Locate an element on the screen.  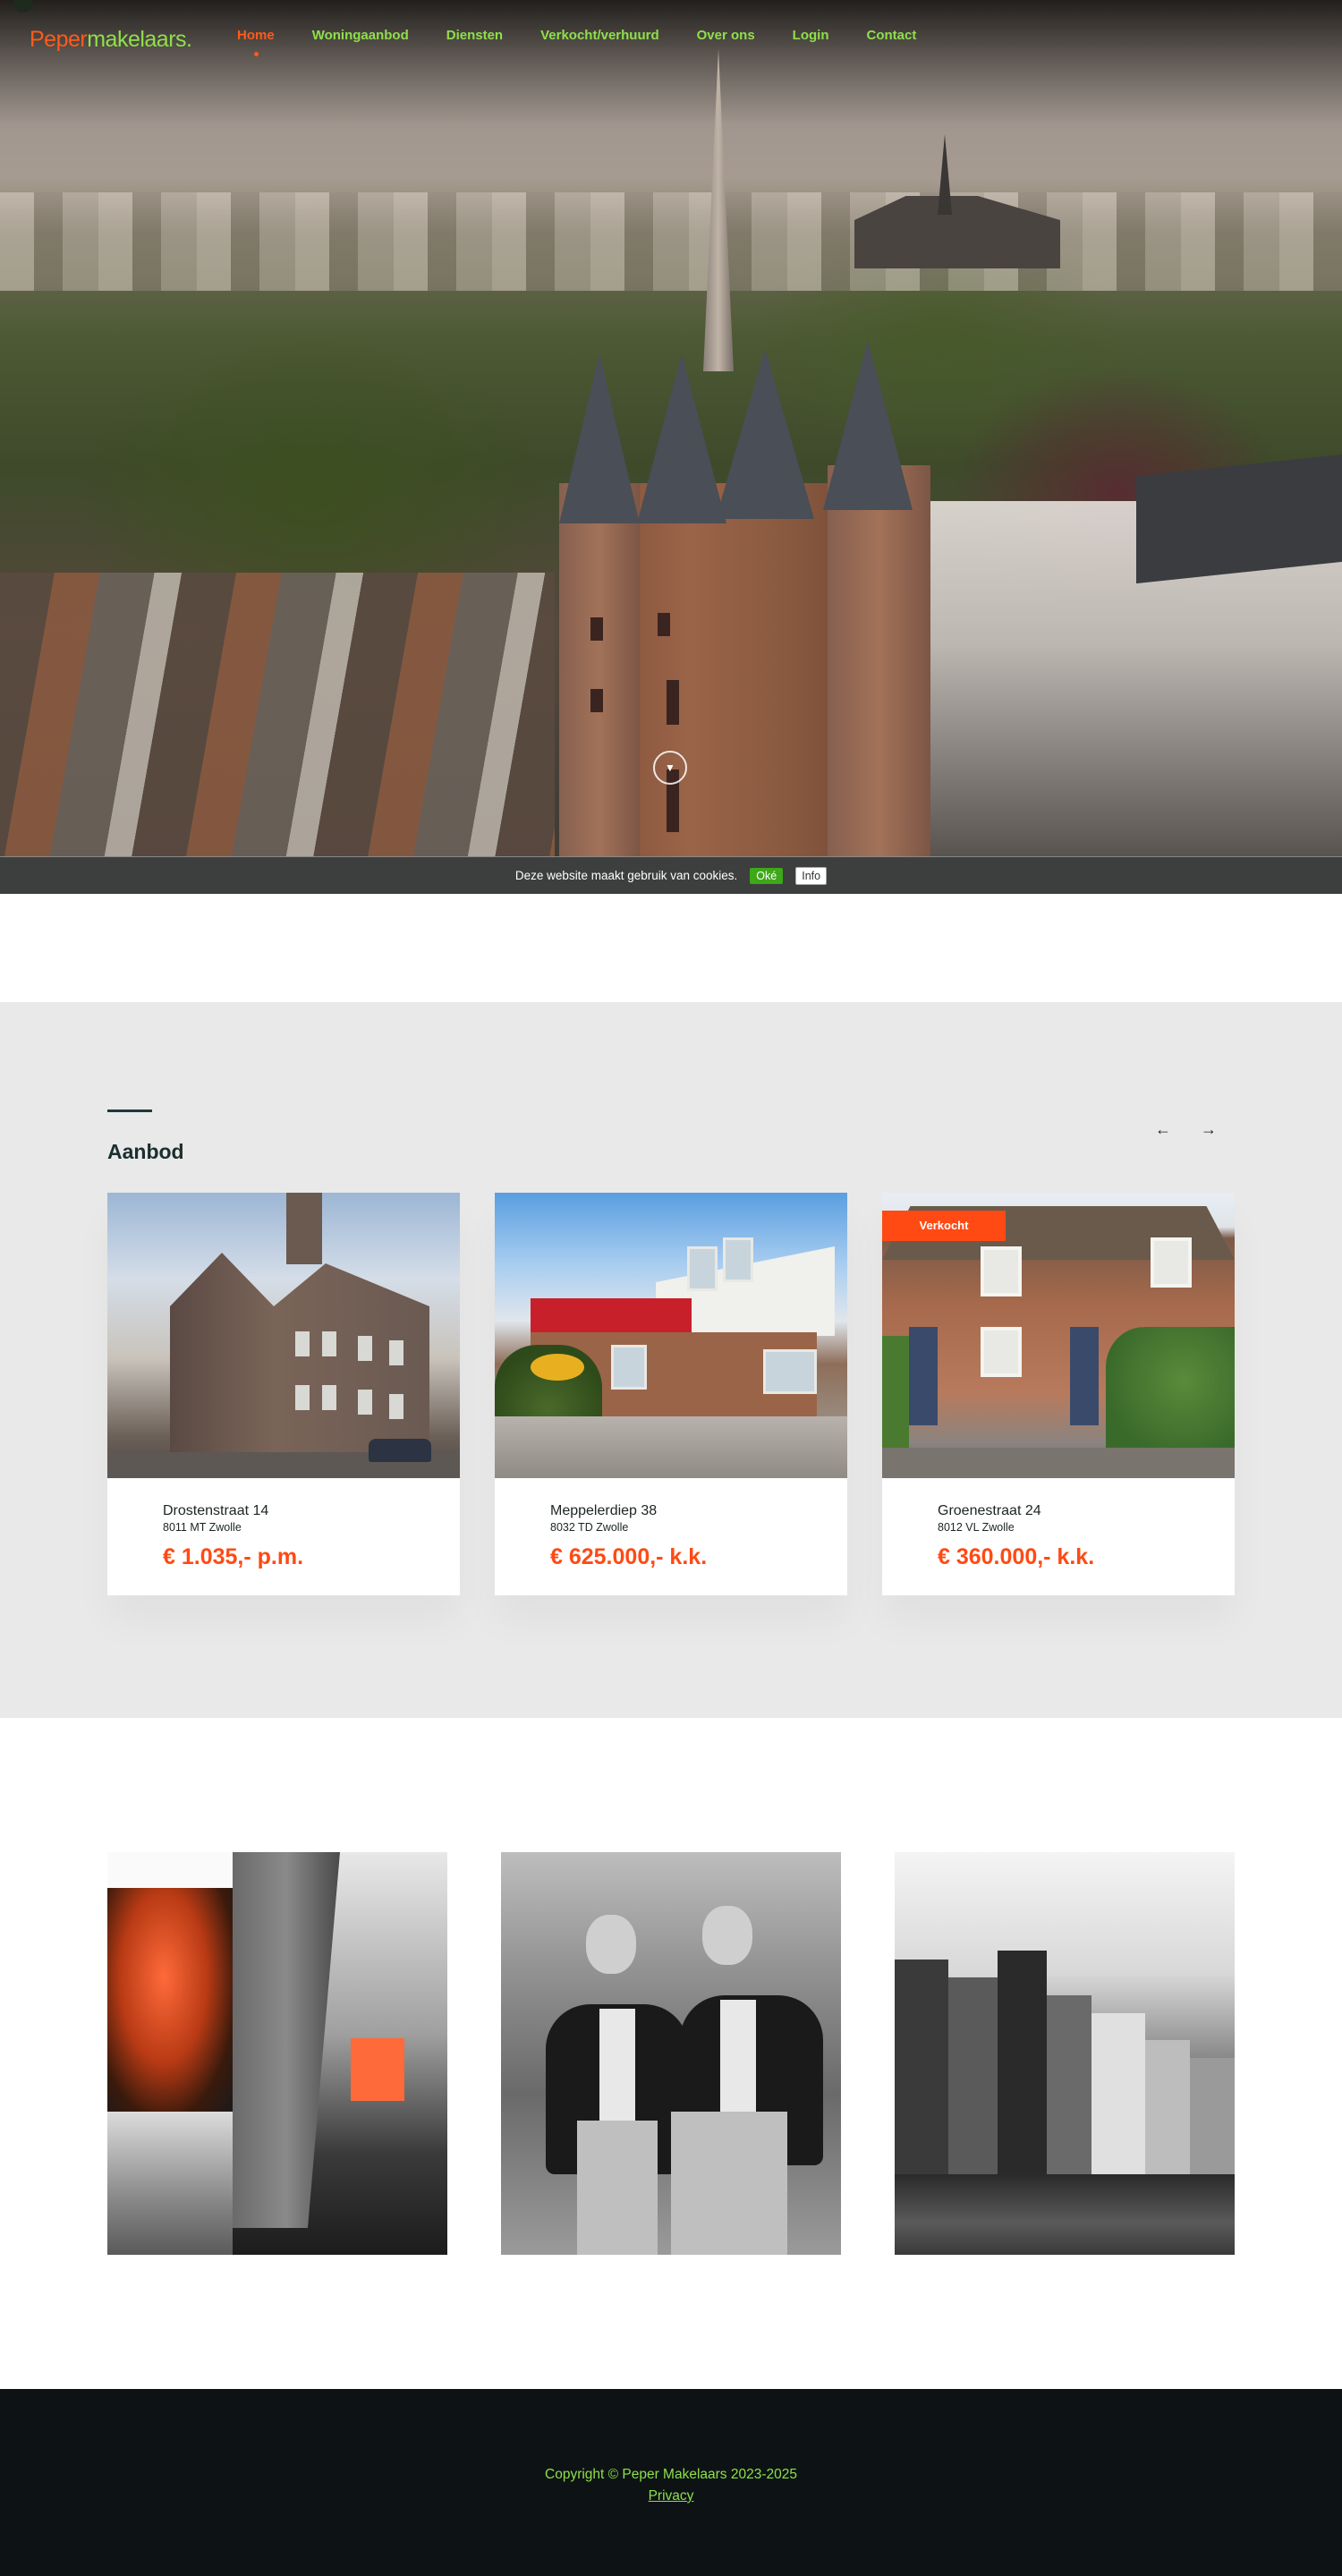
logo-part-makelaars: makelaars. is located at coordinates (139, 39).